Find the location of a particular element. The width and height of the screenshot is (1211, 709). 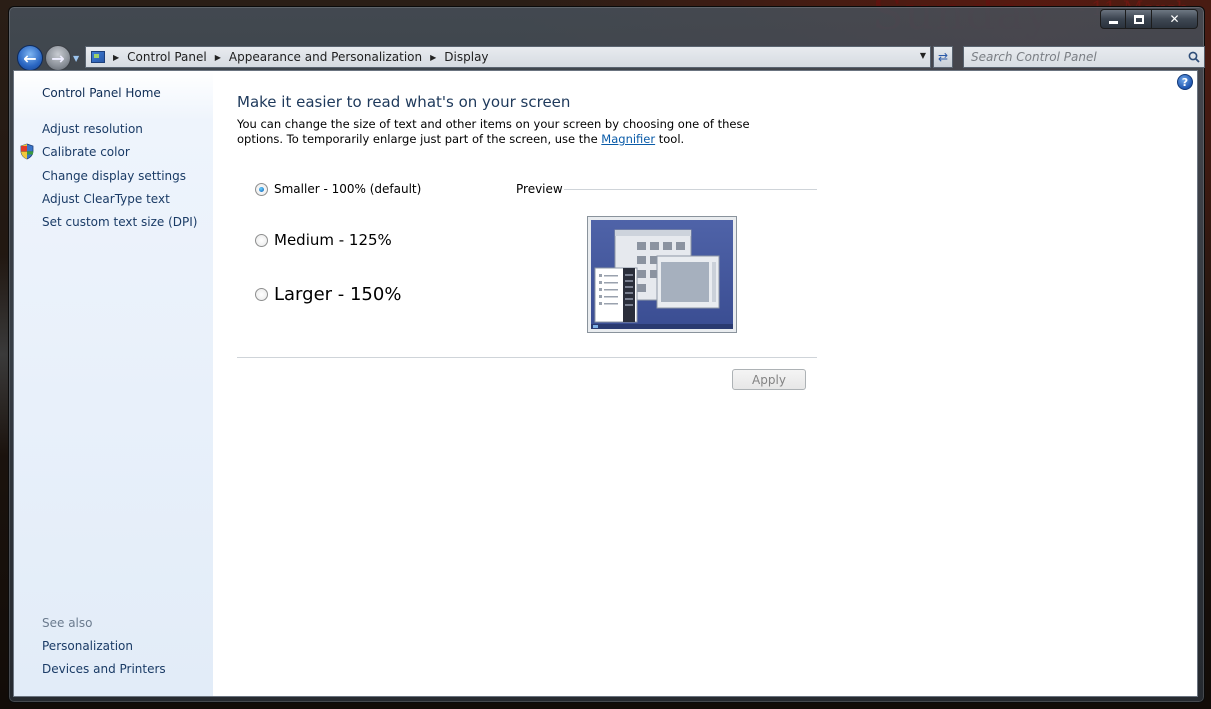

option-larger: Larger - 150% is located at coordinates (328, 294).